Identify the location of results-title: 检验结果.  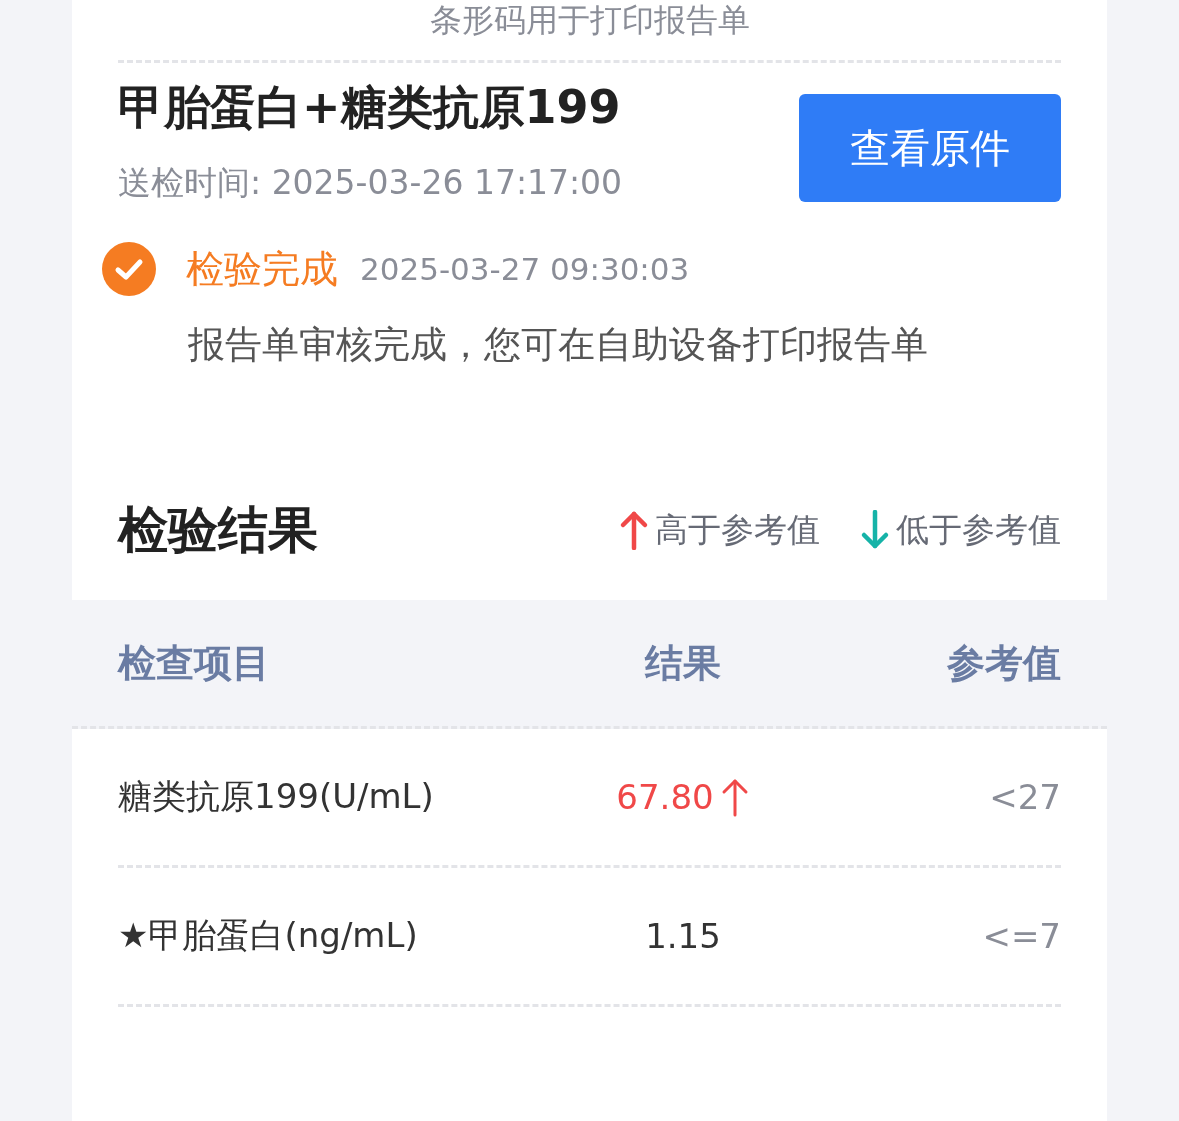
(218, 530).